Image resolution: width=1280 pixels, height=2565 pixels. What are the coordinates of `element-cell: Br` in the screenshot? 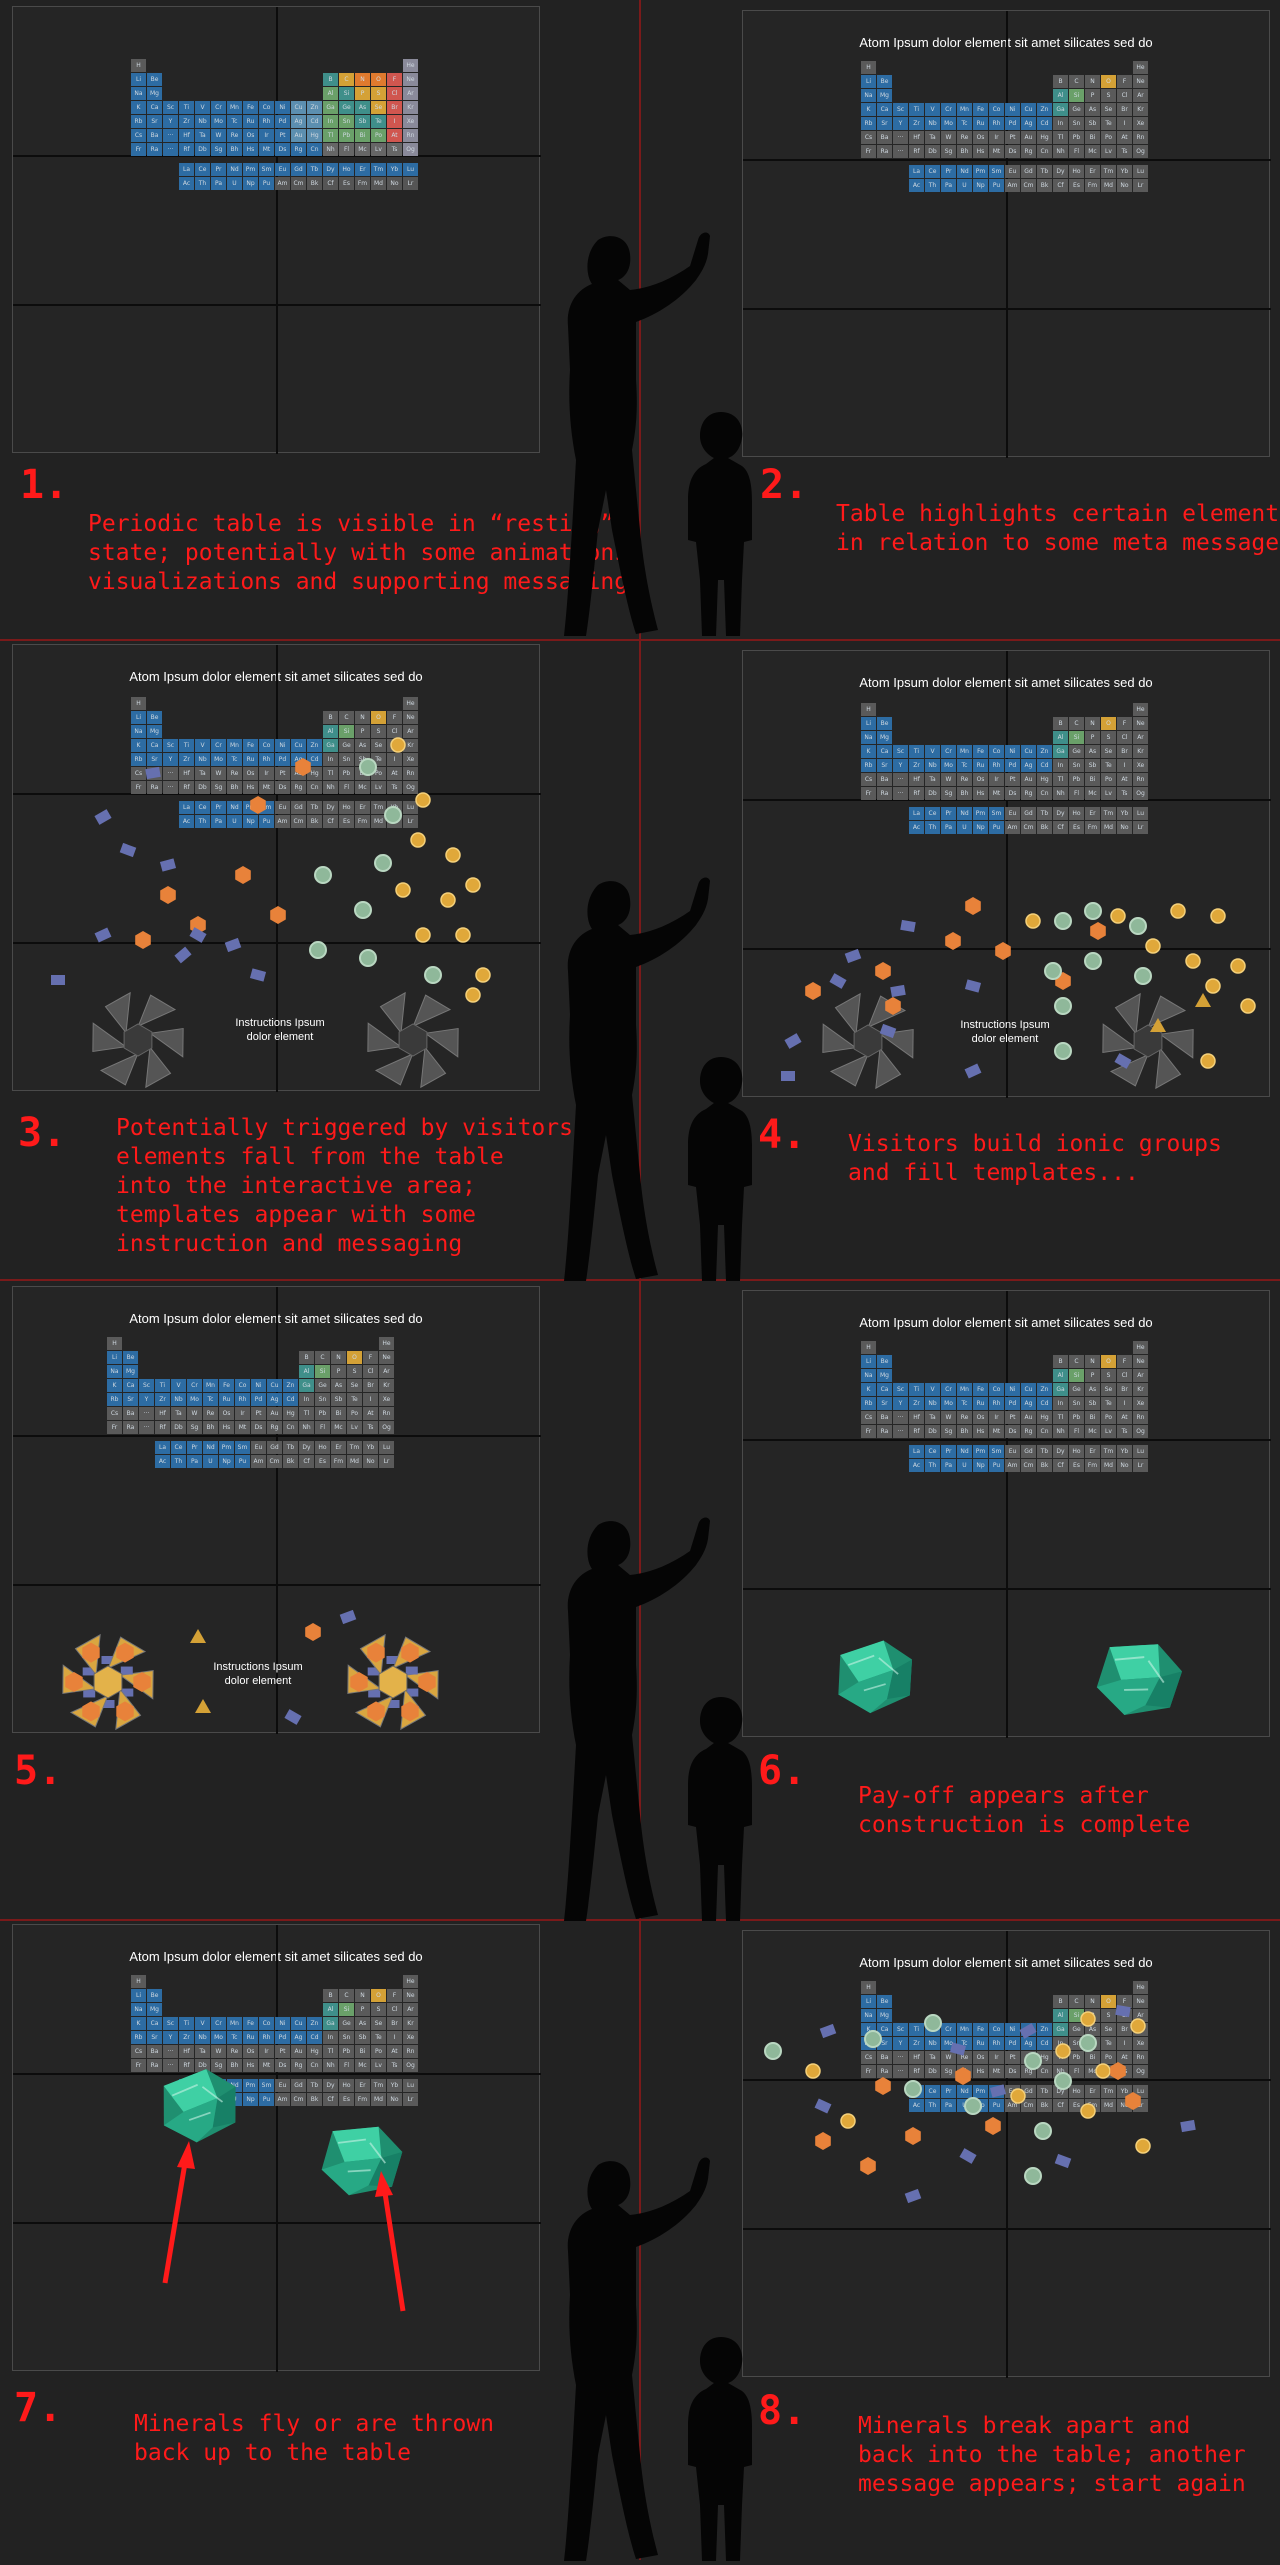 It's located at (394, 107).